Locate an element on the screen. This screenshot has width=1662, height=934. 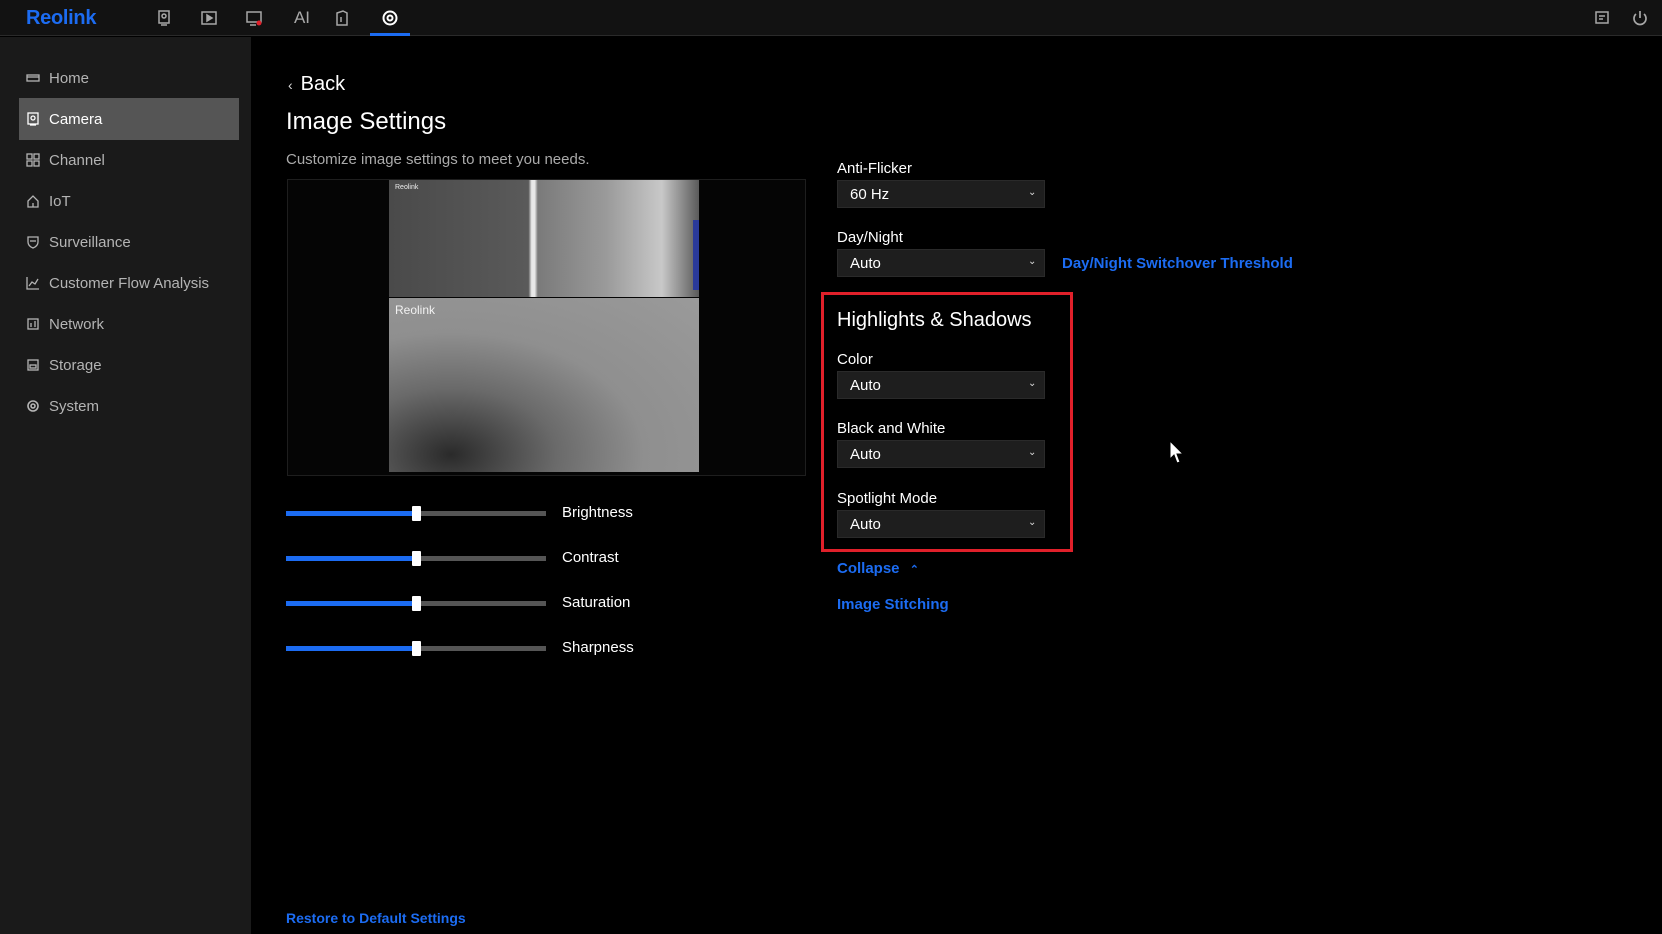
image-stitching-link: Image Stitching is located at coordinates (893, 604).